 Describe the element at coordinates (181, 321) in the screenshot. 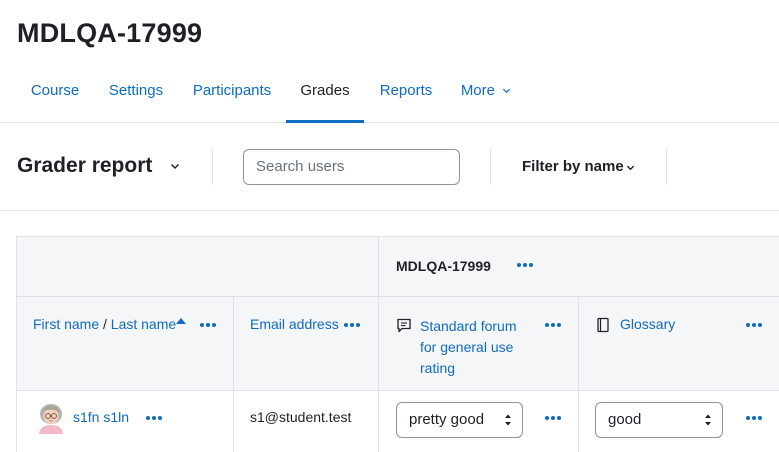

I see `sort-ascending-icon` at that location.